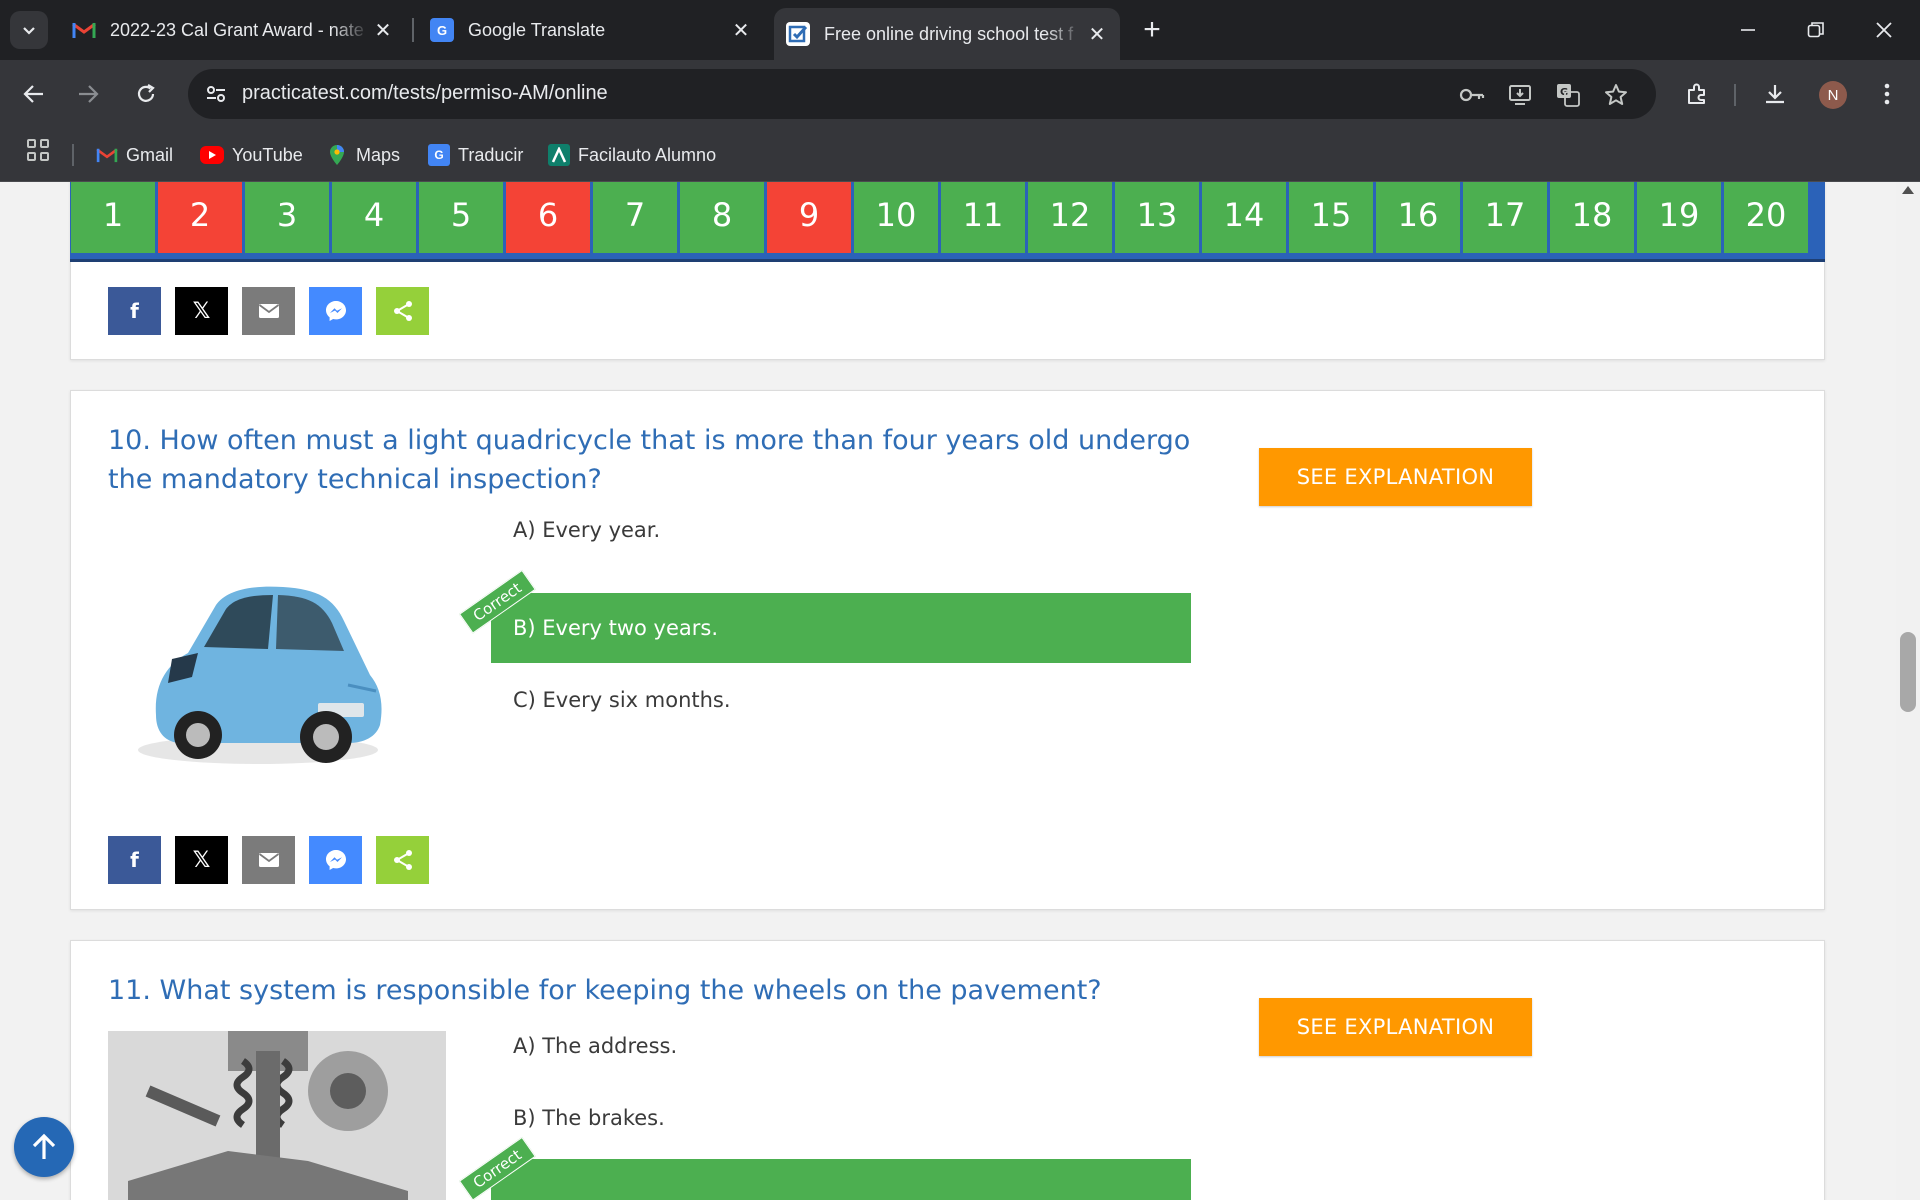 Image resolution: width=1920 pixels, height=1200 pixels. Describe the element at coordinates (73, 155) in the screenshot. I see `bookmarks-divider` at that location.